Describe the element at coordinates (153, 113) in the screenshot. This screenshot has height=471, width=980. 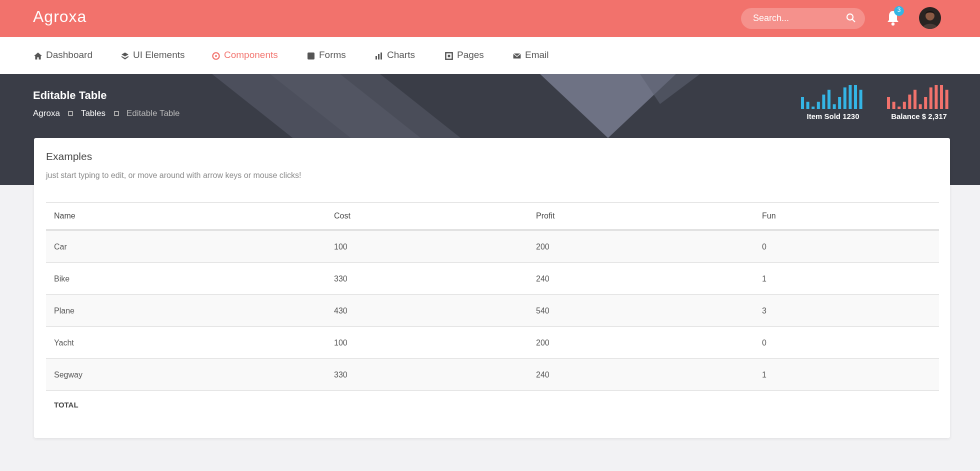
I see `breadcrumb-current: Editable Table` at that location.